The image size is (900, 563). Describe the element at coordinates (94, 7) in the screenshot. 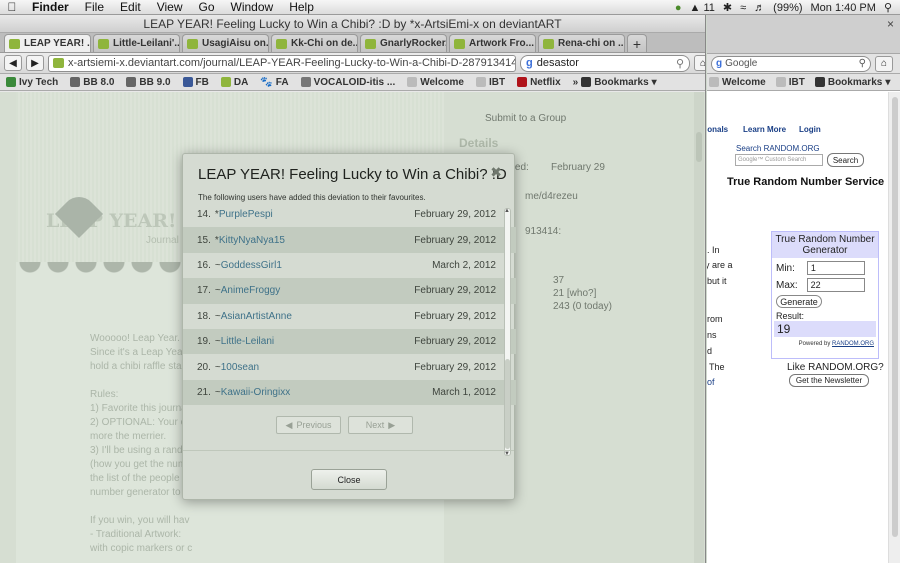

I see `menu-file: File` at that location.